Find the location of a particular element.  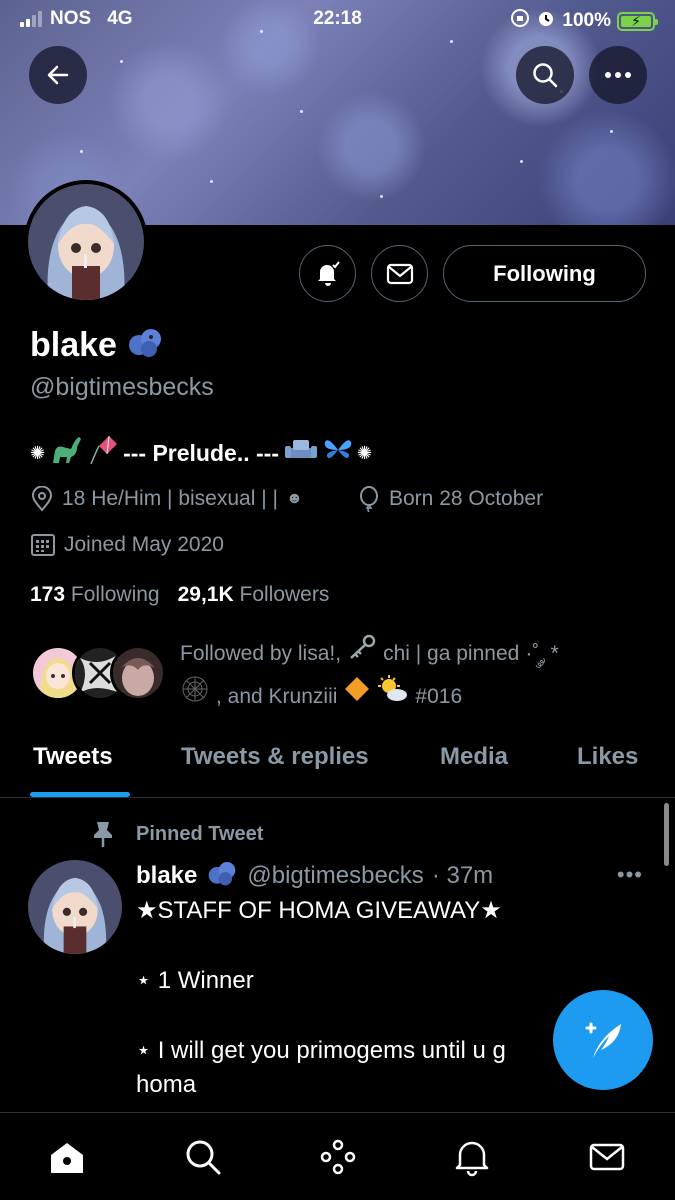

more-options-button is located at coordinates (618, 75).